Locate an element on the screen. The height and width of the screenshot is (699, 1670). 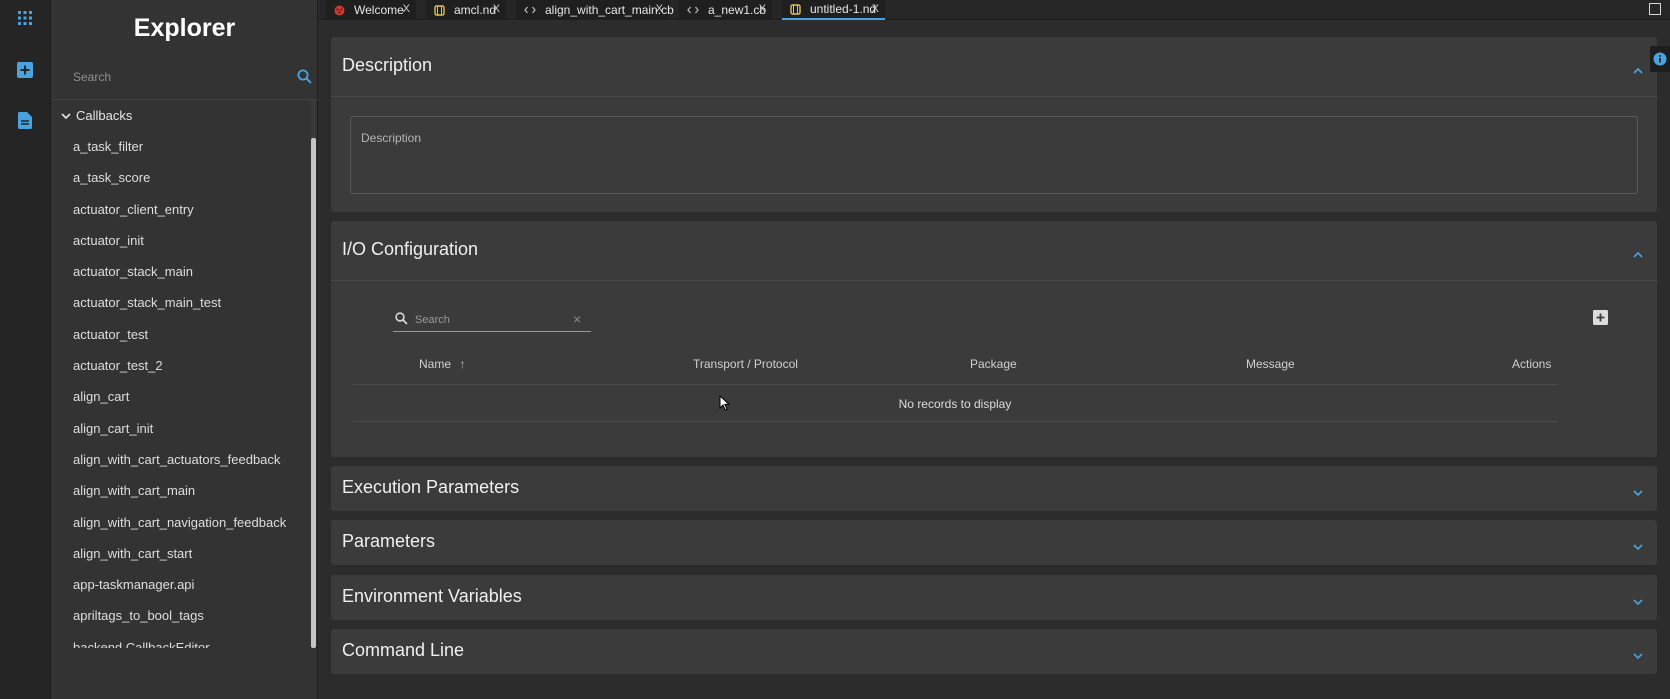
tab-label: untitled-1.nd is located at coordinates (843, 9).